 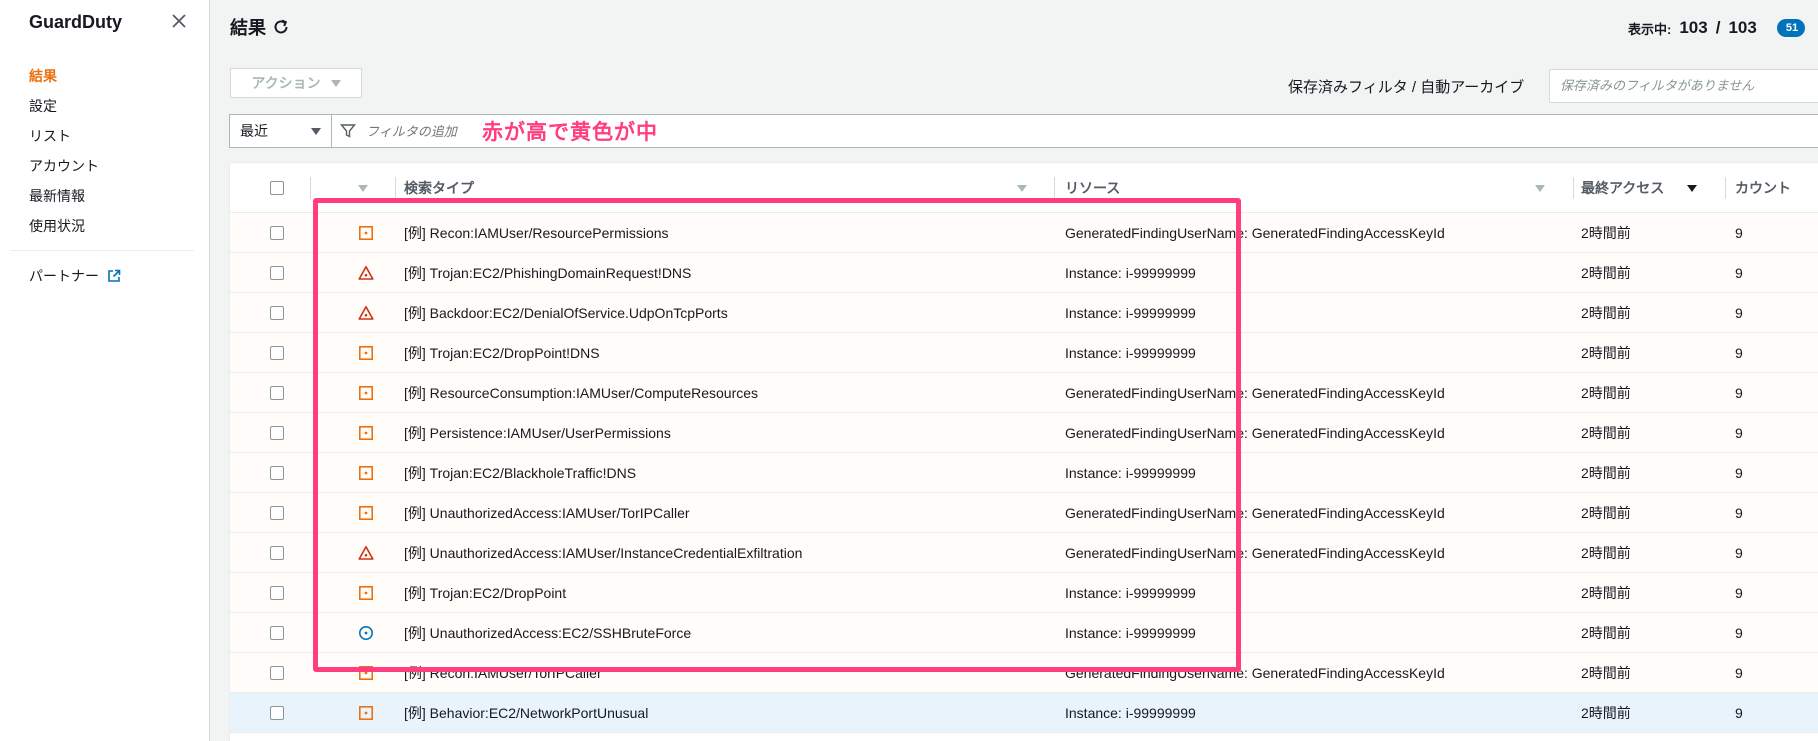 I want to click on select-all-checkbox, so click(x=277, y=188).